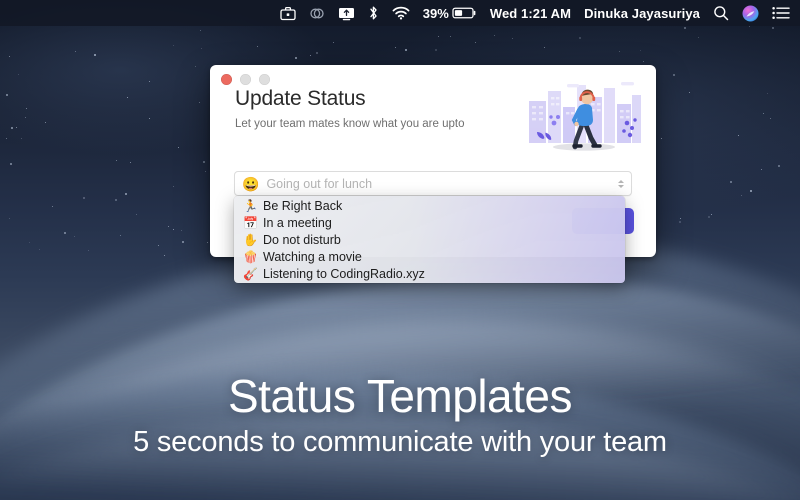 Image resolution: width=800 pixels, height=500 pixels. I want to click on menubar-status-items: 39% Wed 1:21 AM Dinuka Jayasuriya, so click(535, 13).